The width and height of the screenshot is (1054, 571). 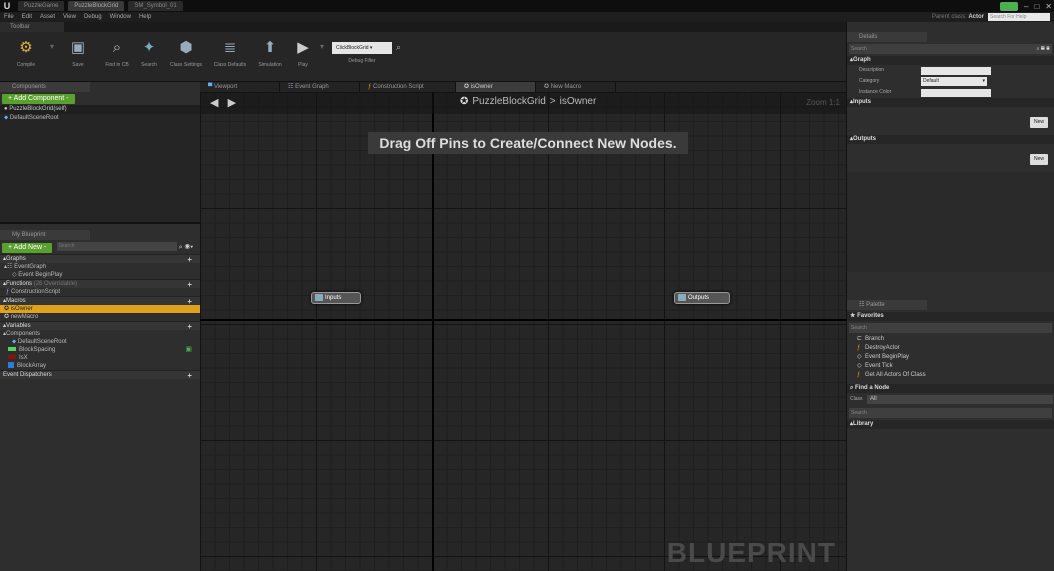 I want to click on palette-item-get-all-actors: ƒ Get All Actors Of Class, so click(x=950, y=375).